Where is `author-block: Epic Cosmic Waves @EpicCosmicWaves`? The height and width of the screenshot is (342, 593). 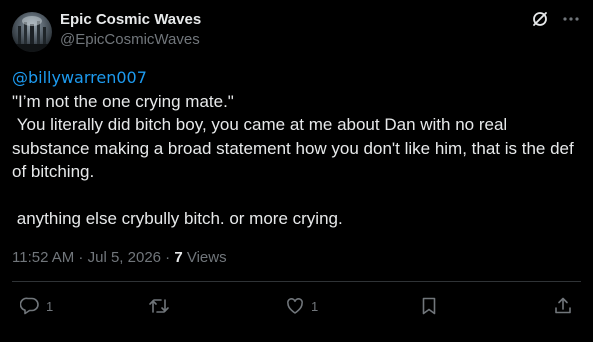
author-block: Epic Cosmic Waves @EpicCosmicWaves is located at coordinates (130, 30).